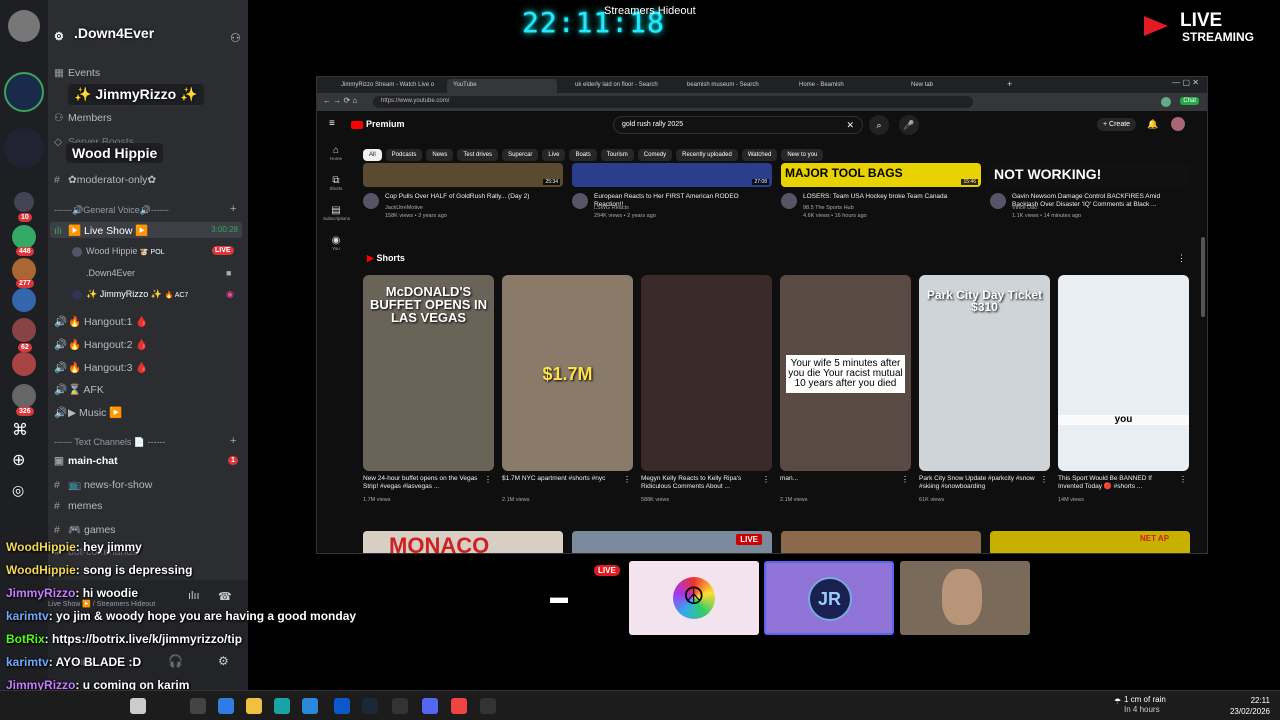  I want to click on video-channel: LSWG Reacts, so click(611, 208).